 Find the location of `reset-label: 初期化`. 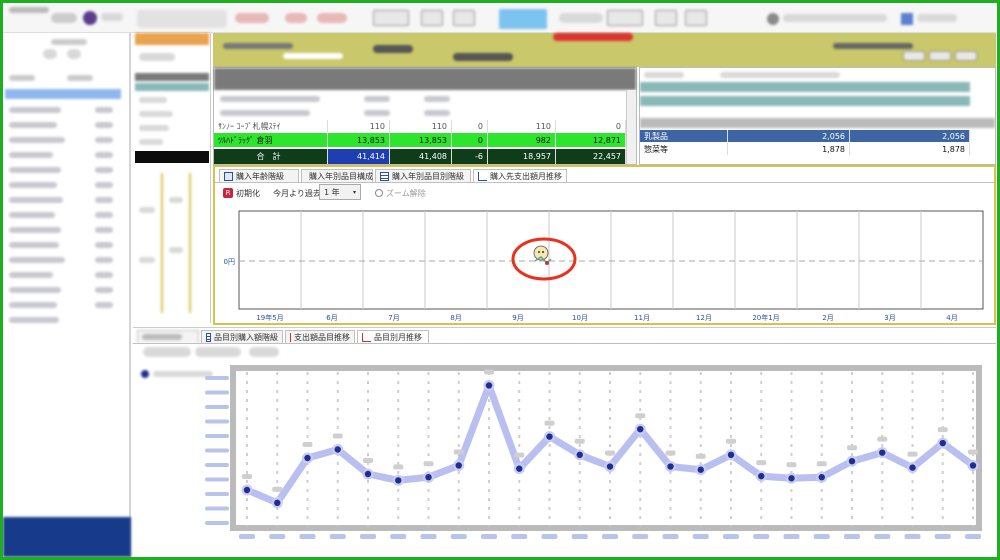

reset-label: 初期化 is located at coordinates (248, 193).